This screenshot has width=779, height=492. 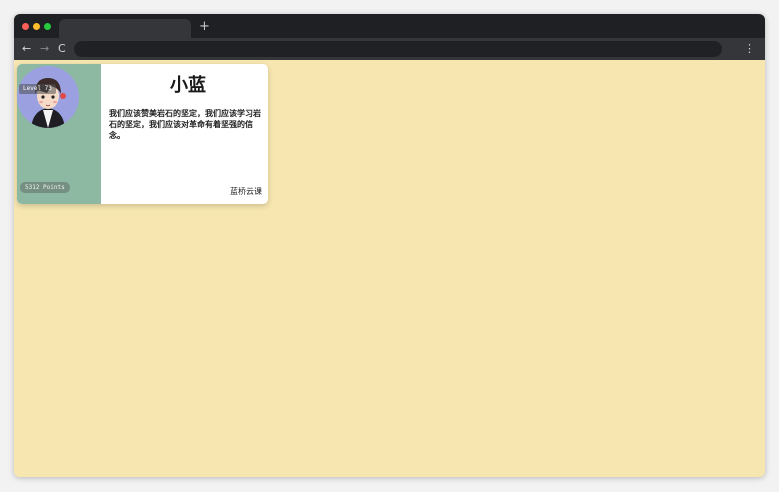 I want to click on card-sidebar: Level 73 5312 Points, so click(x=59, y=134).